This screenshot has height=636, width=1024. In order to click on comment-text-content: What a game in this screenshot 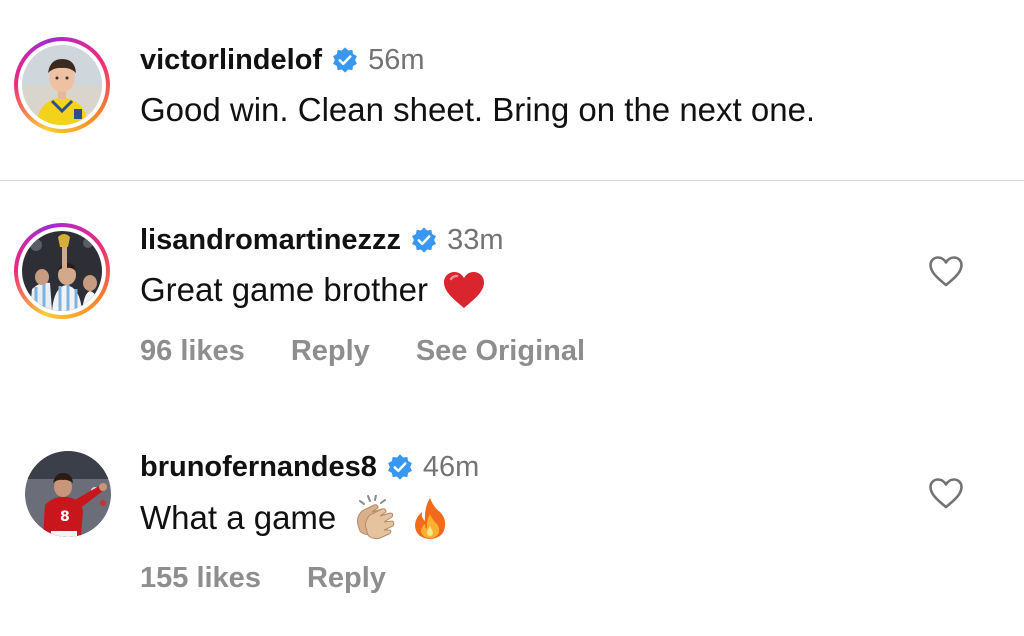, I will do `click(238, 517)`.